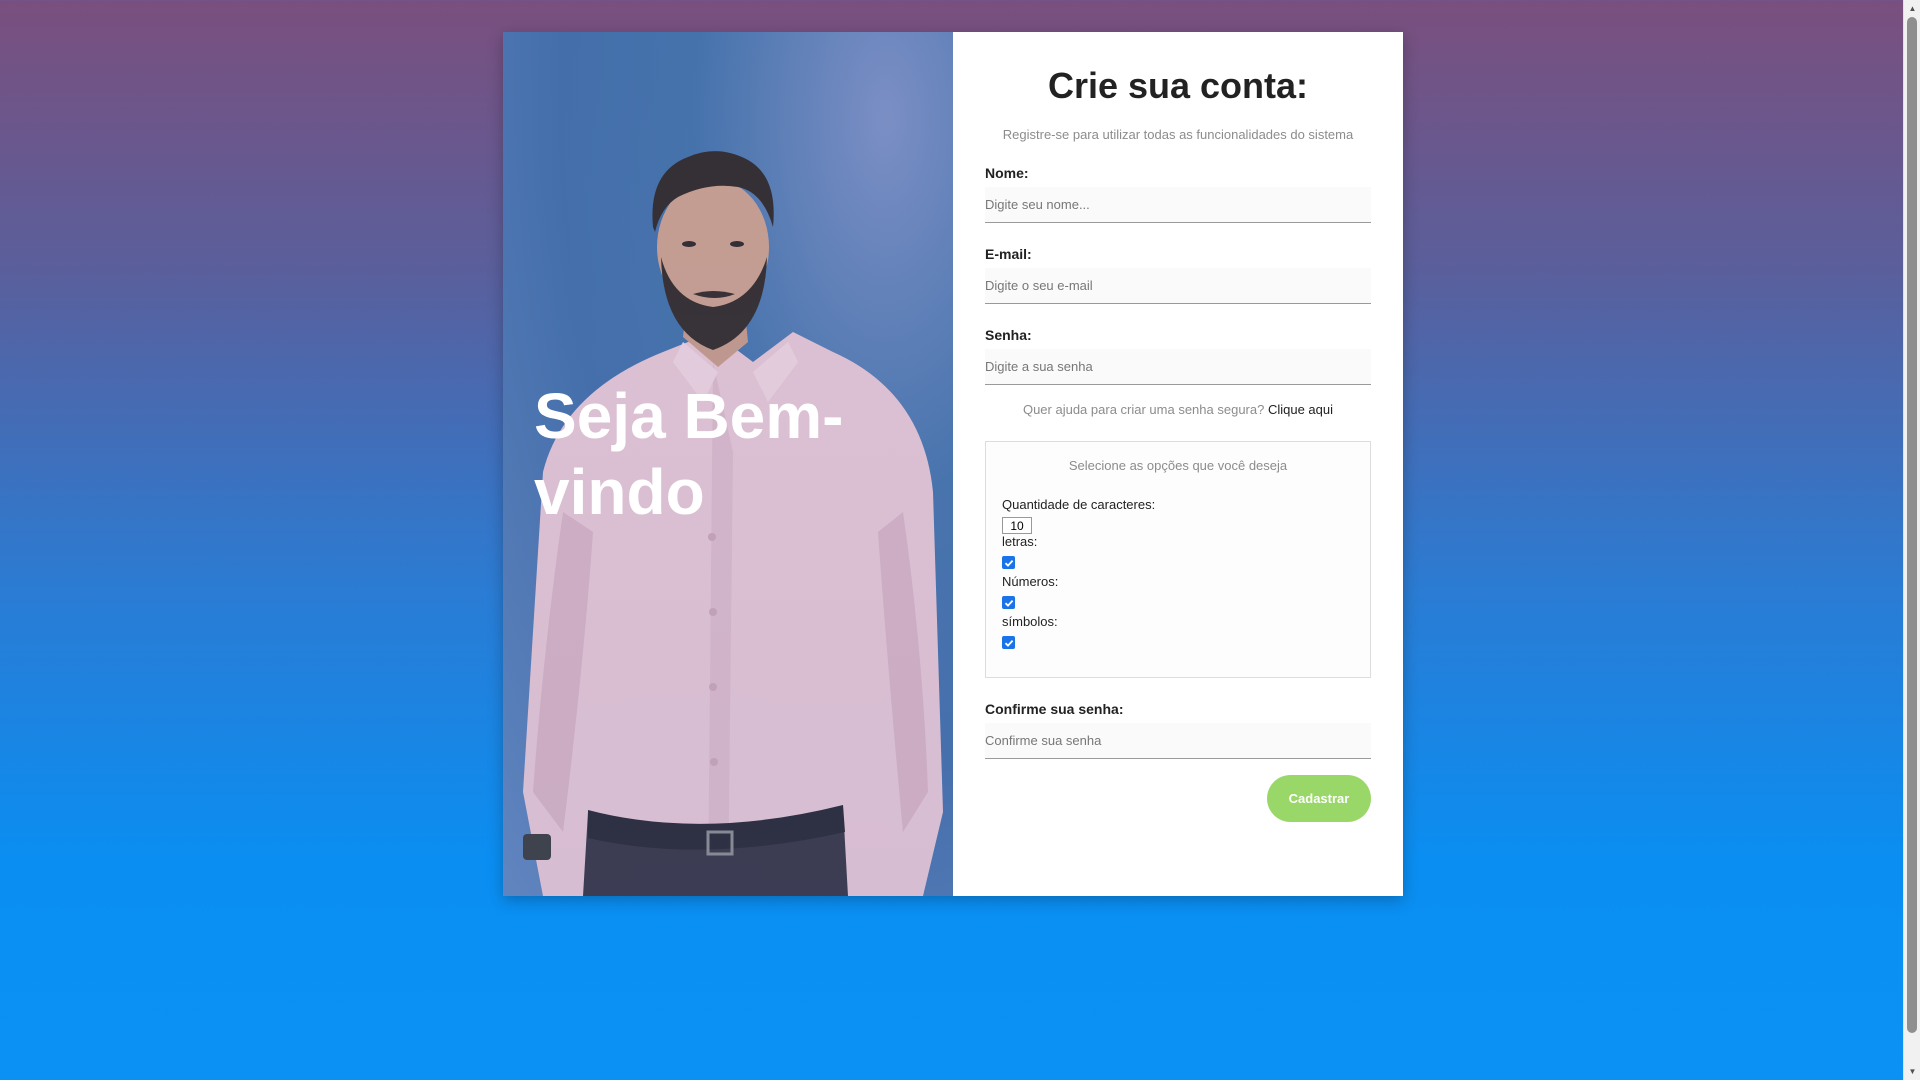 The image size is (1920, 1080). I want to click on submit-row: Cadastrar, so click(1178, 798).